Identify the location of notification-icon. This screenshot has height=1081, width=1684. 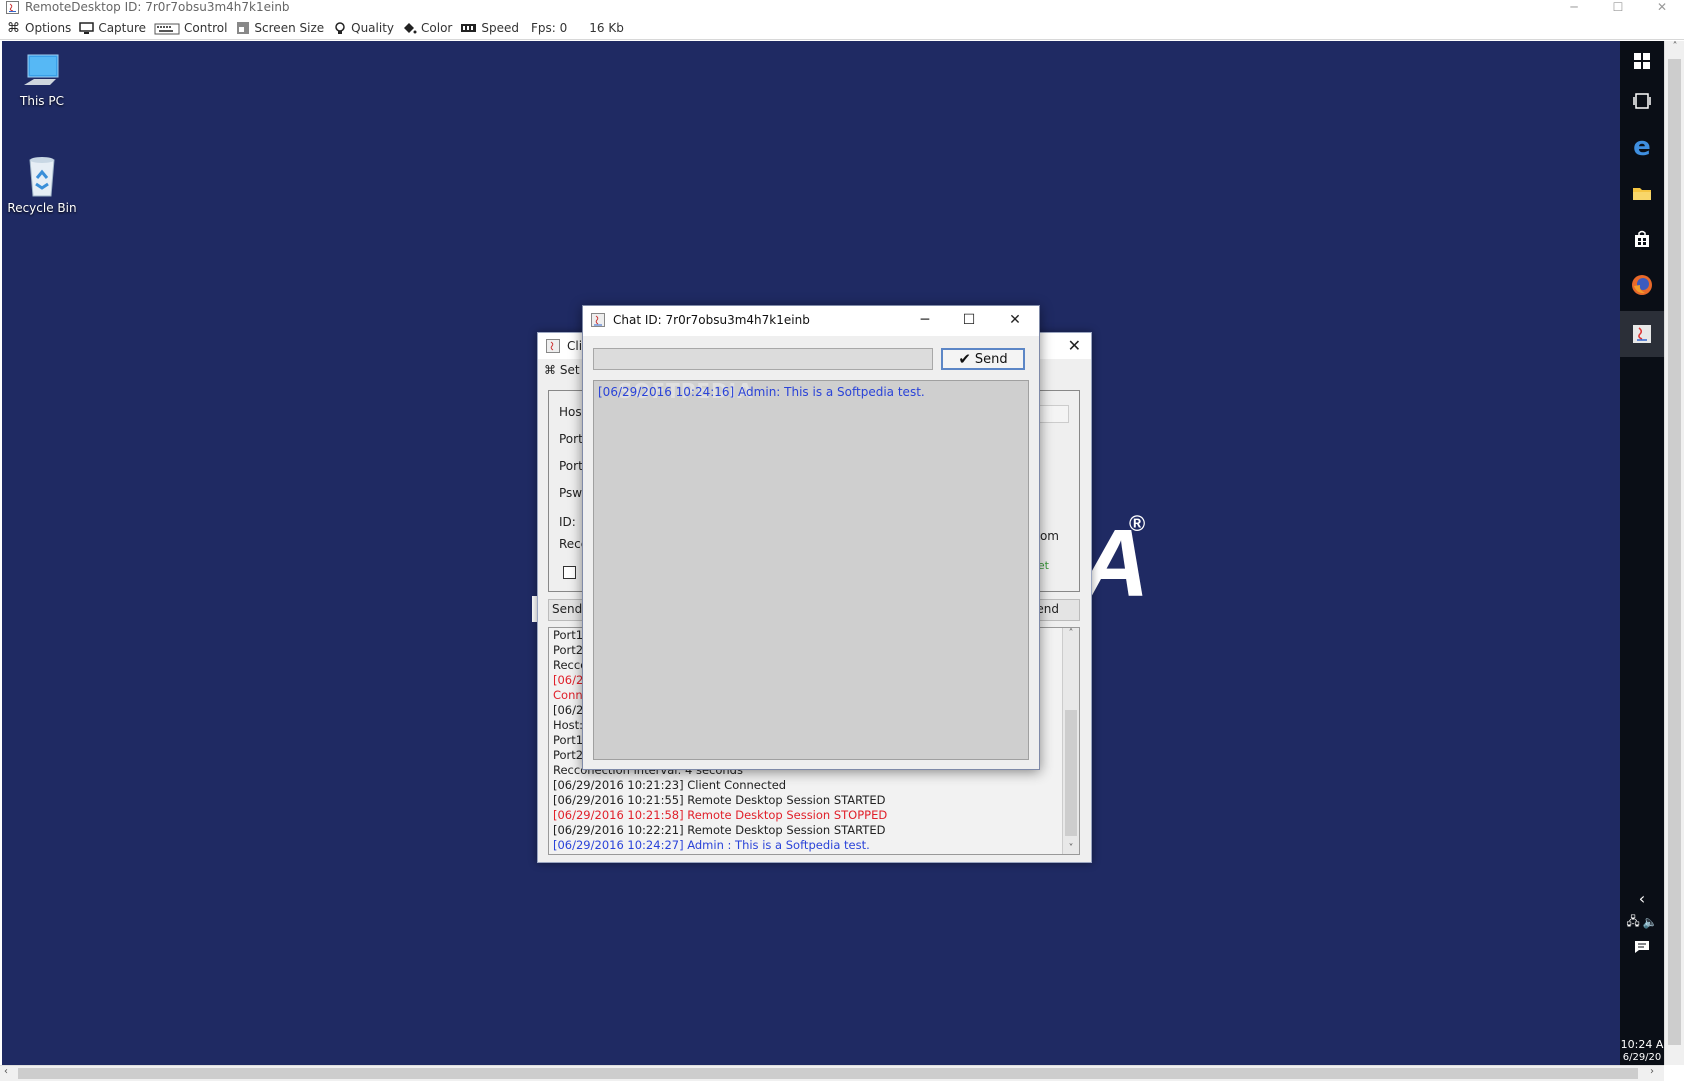
(1642, 947).